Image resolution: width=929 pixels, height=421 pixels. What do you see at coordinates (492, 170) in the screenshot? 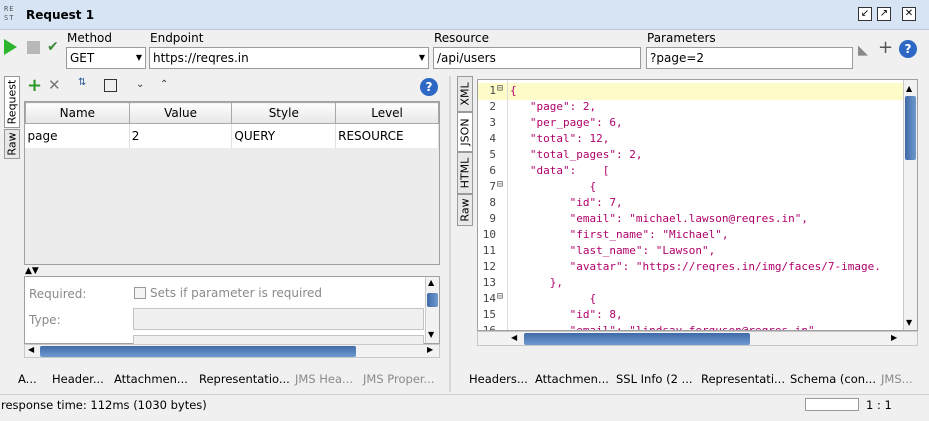
I see `line-number: 6` at bounding box center [492, 170].